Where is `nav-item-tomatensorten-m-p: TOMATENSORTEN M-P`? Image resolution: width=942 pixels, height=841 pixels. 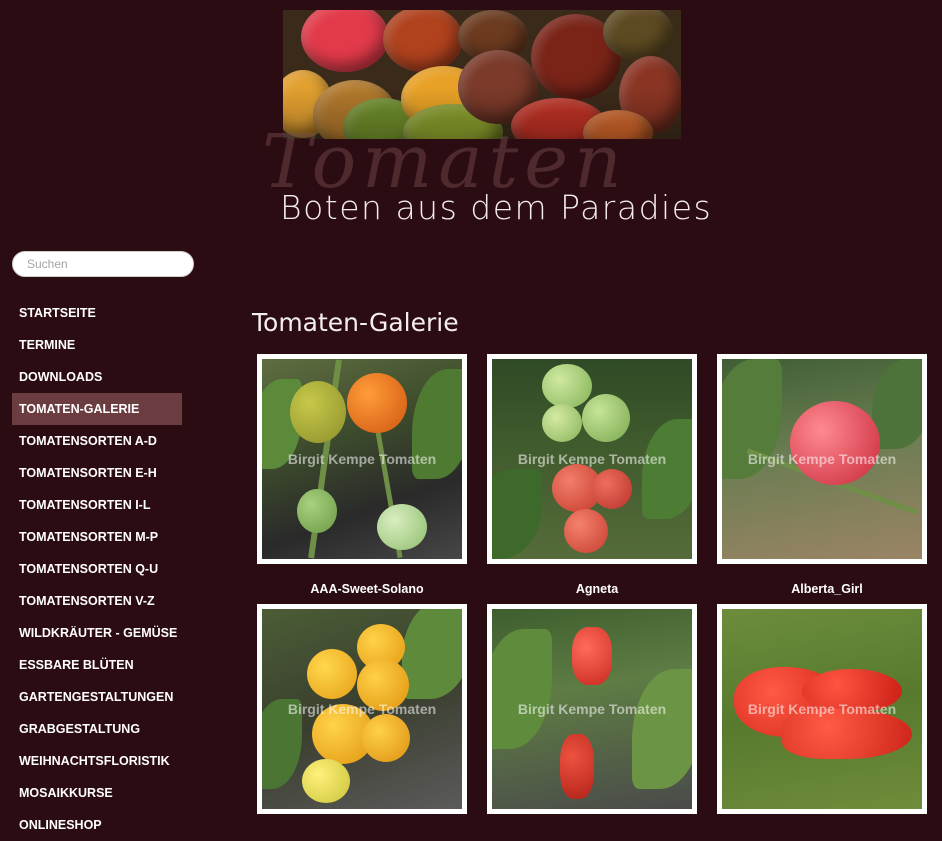
nav-item-tomatensorten-m-p: TOMATENSORTEN M-P is located at coordinates (97, 537).